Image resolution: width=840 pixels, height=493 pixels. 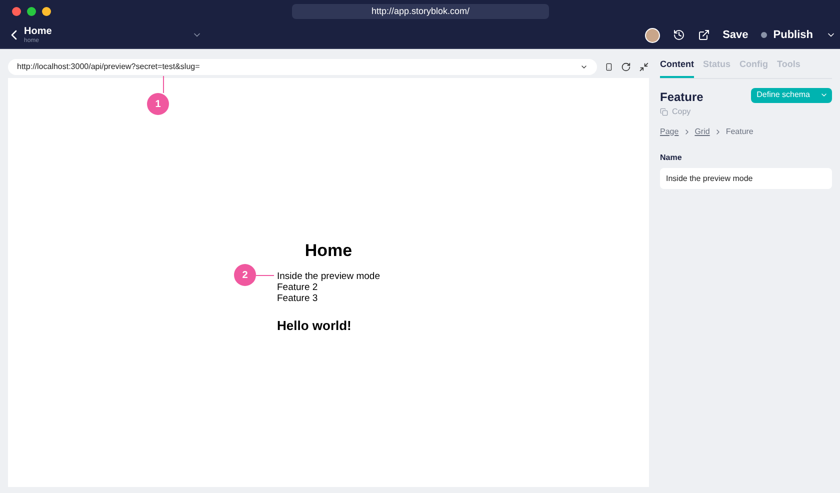 What do you see at coordinates (735, 35) in the screenshot?
I see `save-button: Save` at bounding box center [735, 35].